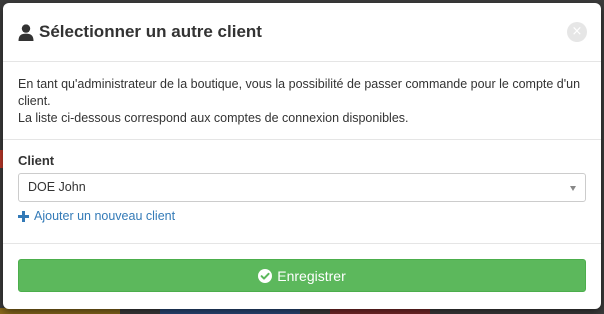  I want to click on modal-title-text: Sélectionner un autre client, so click(150, 31).